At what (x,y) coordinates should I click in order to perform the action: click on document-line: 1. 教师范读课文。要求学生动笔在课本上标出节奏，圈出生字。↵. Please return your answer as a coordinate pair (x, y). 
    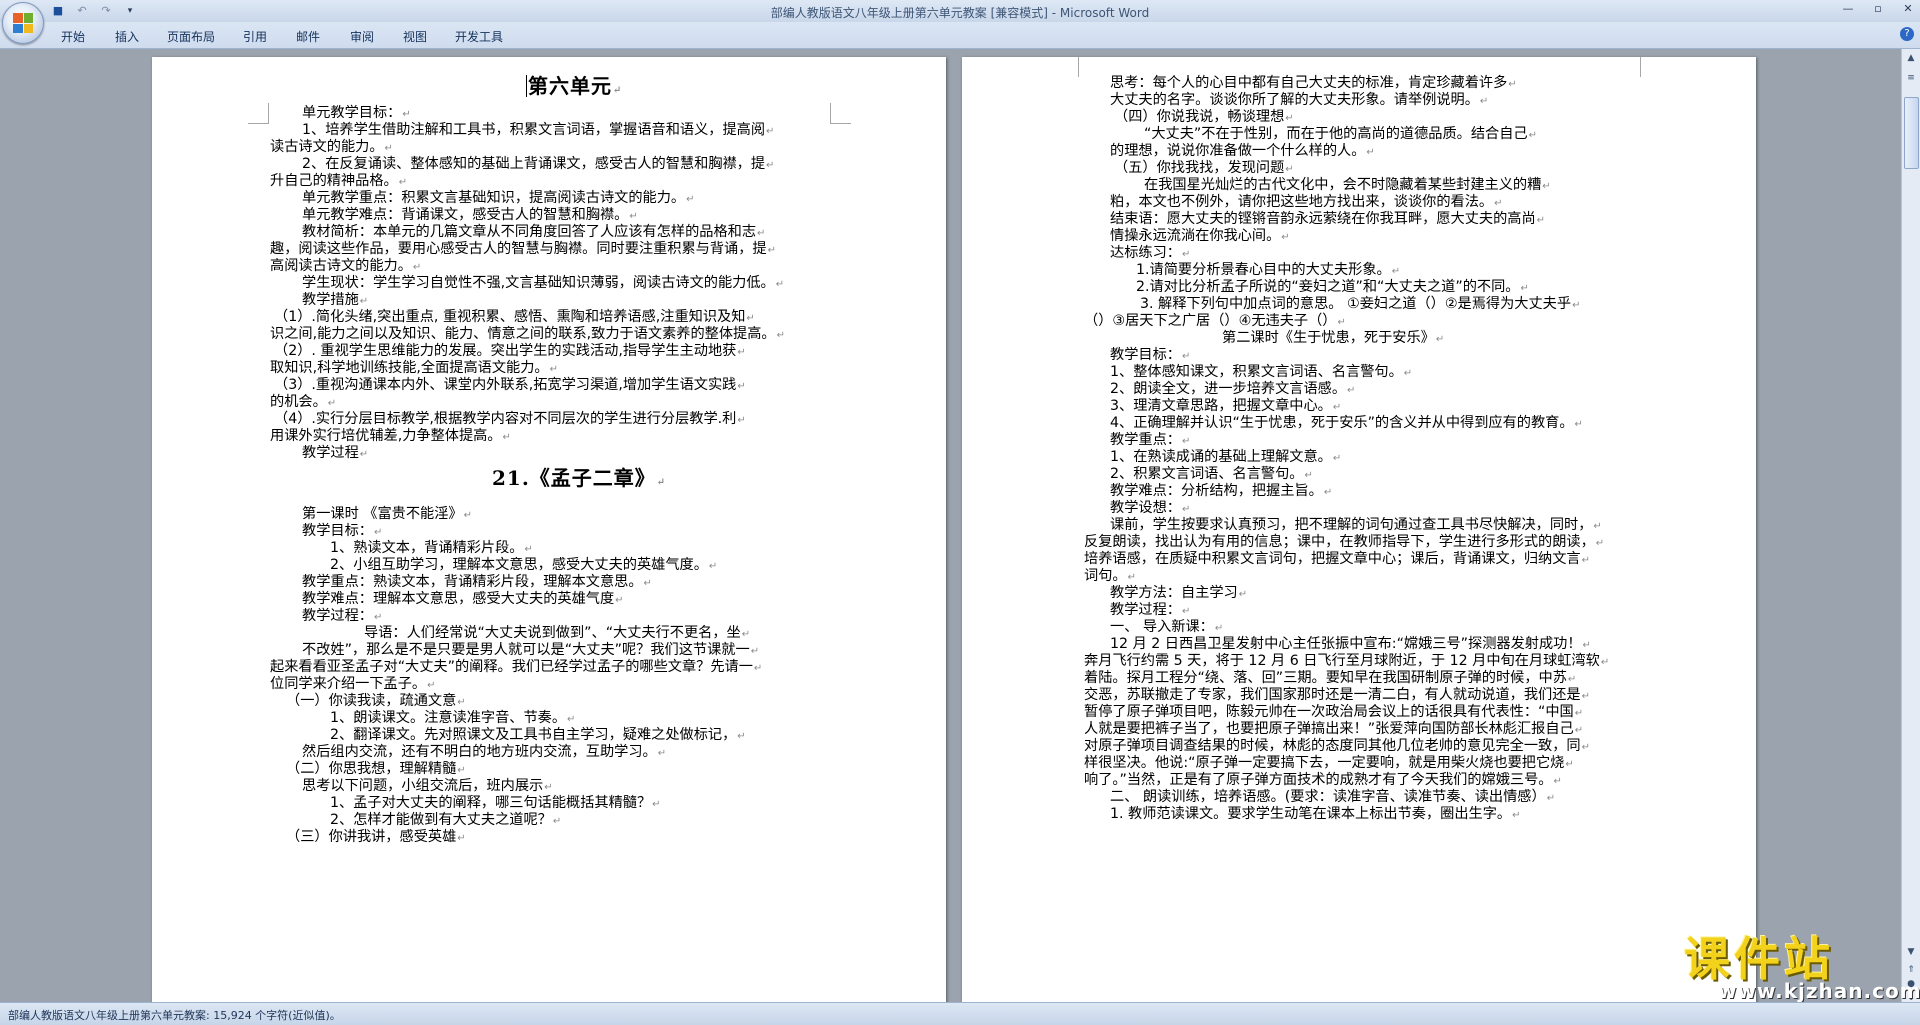
    Looking at the image, I should click on (1315, 815).